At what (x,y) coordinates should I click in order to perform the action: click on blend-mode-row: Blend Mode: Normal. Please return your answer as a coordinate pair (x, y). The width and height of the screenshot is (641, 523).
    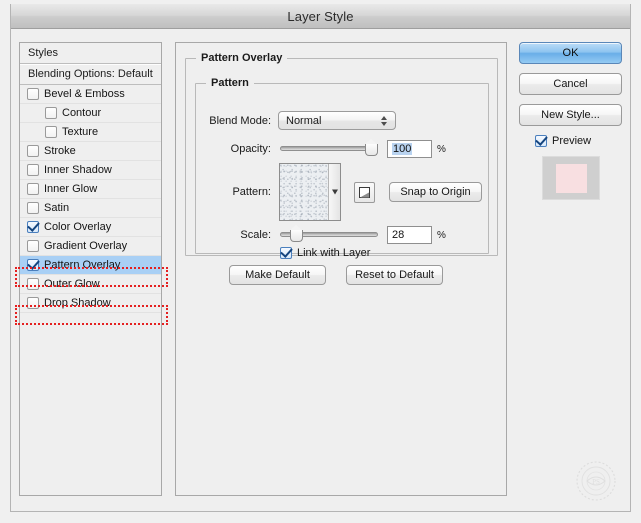
    Looking at the image, I should click on (341, 120).